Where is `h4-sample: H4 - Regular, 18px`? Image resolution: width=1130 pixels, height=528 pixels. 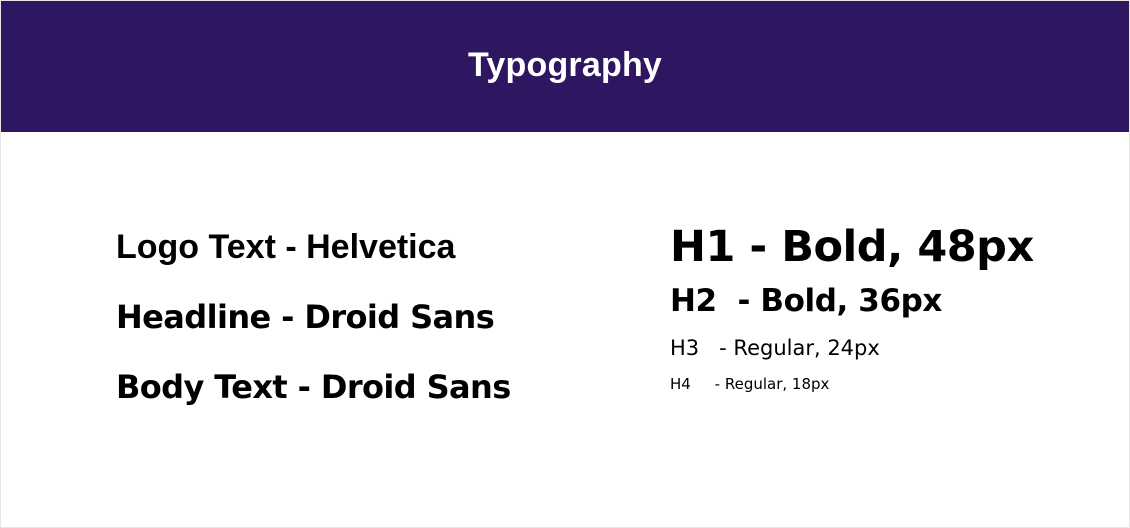
h4-sample: H4 - Regular, 18px is located at coordinates (750, 384).